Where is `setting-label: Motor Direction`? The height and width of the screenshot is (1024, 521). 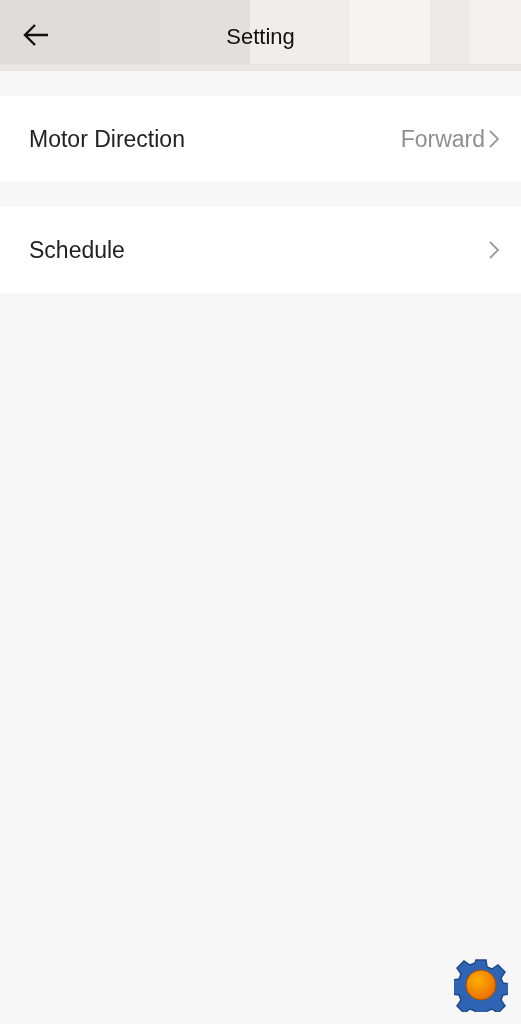
setting-label: Motor Direction is located at coordinates (107, 139).